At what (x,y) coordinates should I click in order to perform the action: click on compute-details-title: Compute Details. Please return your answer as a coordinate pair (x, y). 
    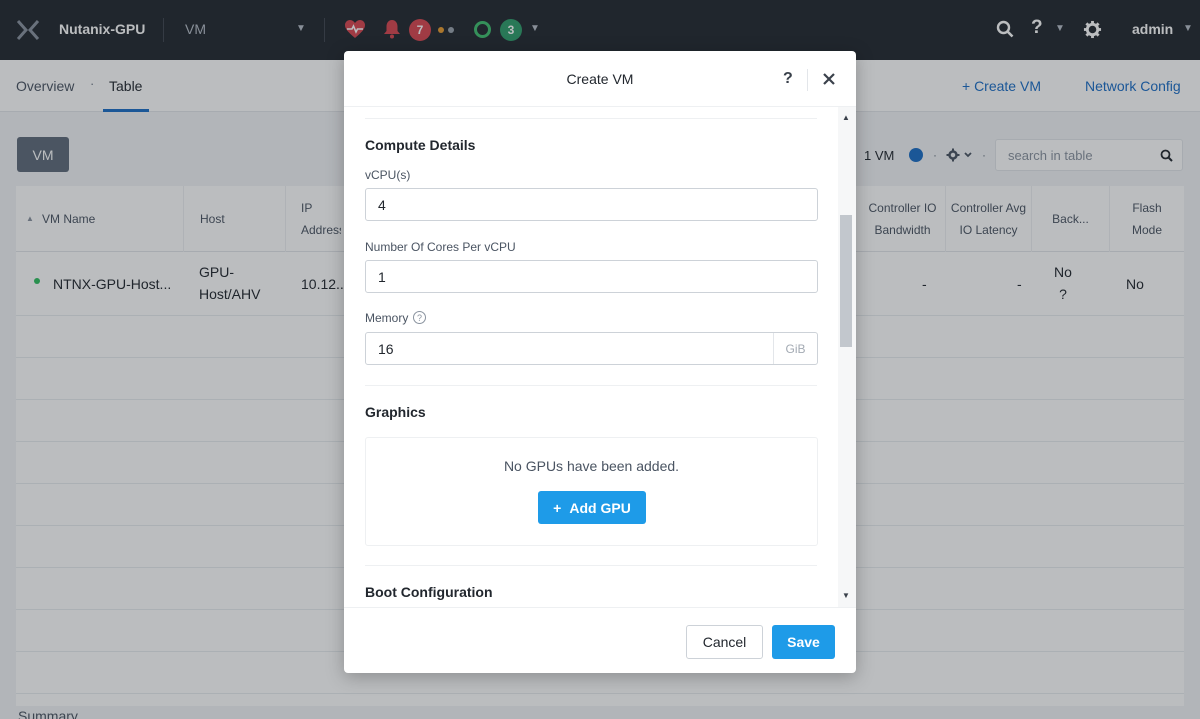
    Looking at the image, I should click on (420, 145).